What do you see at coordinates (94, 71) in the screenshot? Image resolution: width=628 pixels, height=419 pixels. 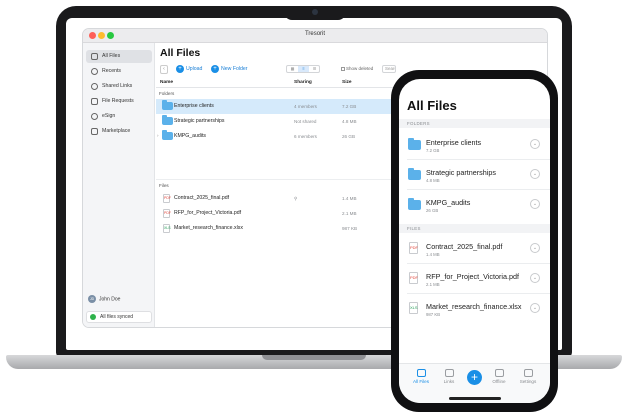 I see `clock-icon` at bounding box center [94, 71].